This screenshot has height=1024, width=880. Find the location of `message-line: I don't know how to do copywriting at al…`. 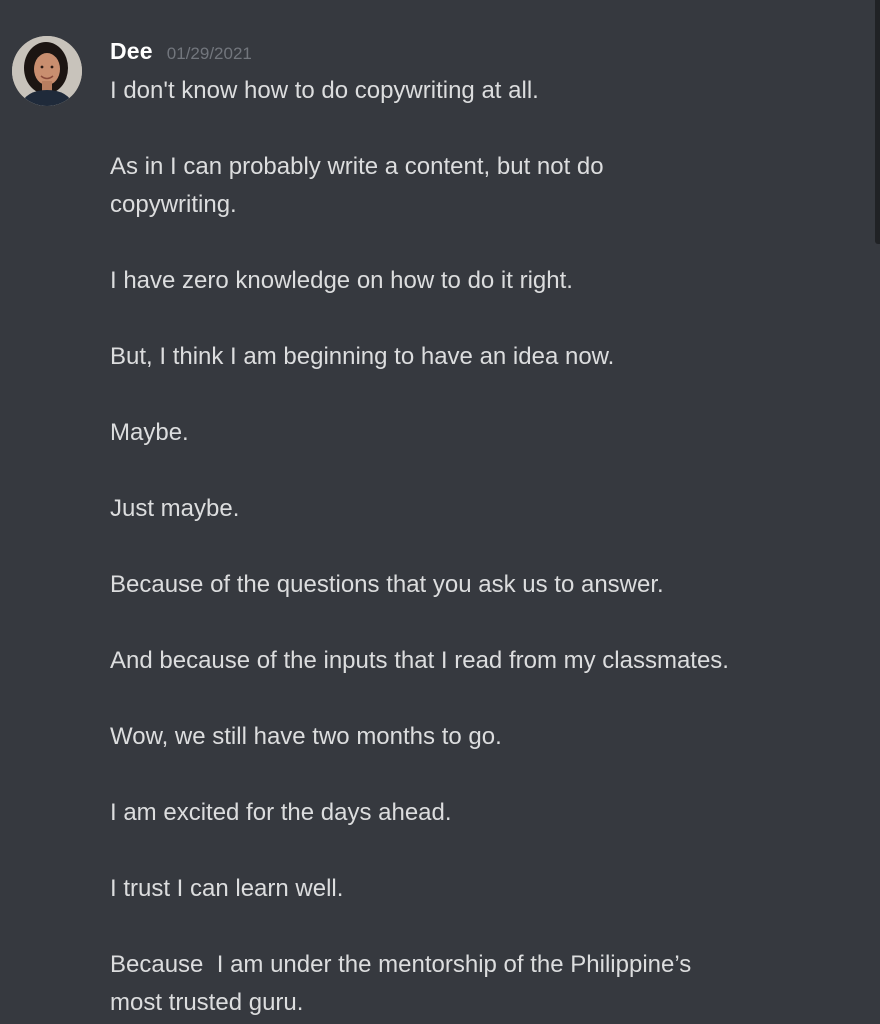

message-line: I don't know how to do copywriting at al… is located at coordinates (324, 90).